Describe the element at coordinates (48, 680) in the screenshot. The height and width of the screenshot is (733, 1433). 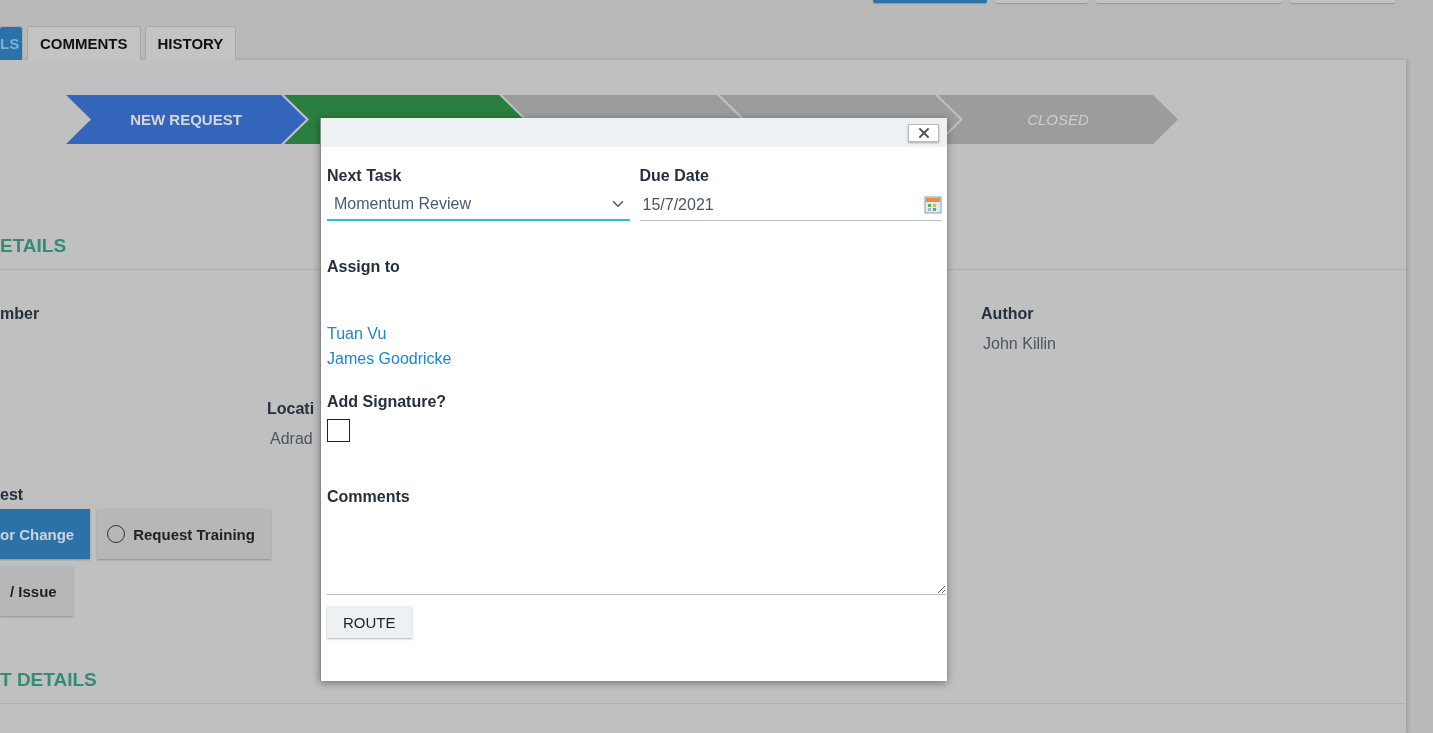
I see `section-heading: T DETAILS` at that location.